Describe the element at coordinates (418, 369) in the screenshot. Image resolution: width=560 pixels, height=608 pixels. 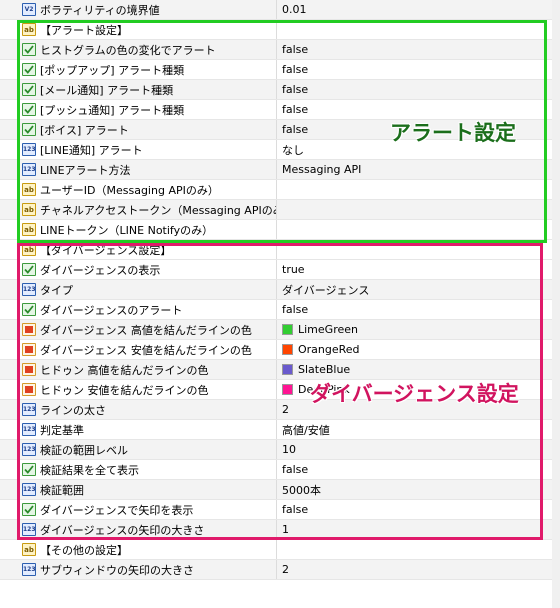
I see `parameter-value-cell: SlateBlue` at that location.